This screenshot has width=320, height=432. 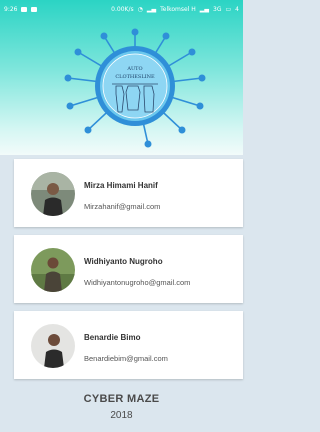 I want to click on footer-year: 2018, so click(x=121, y=415).